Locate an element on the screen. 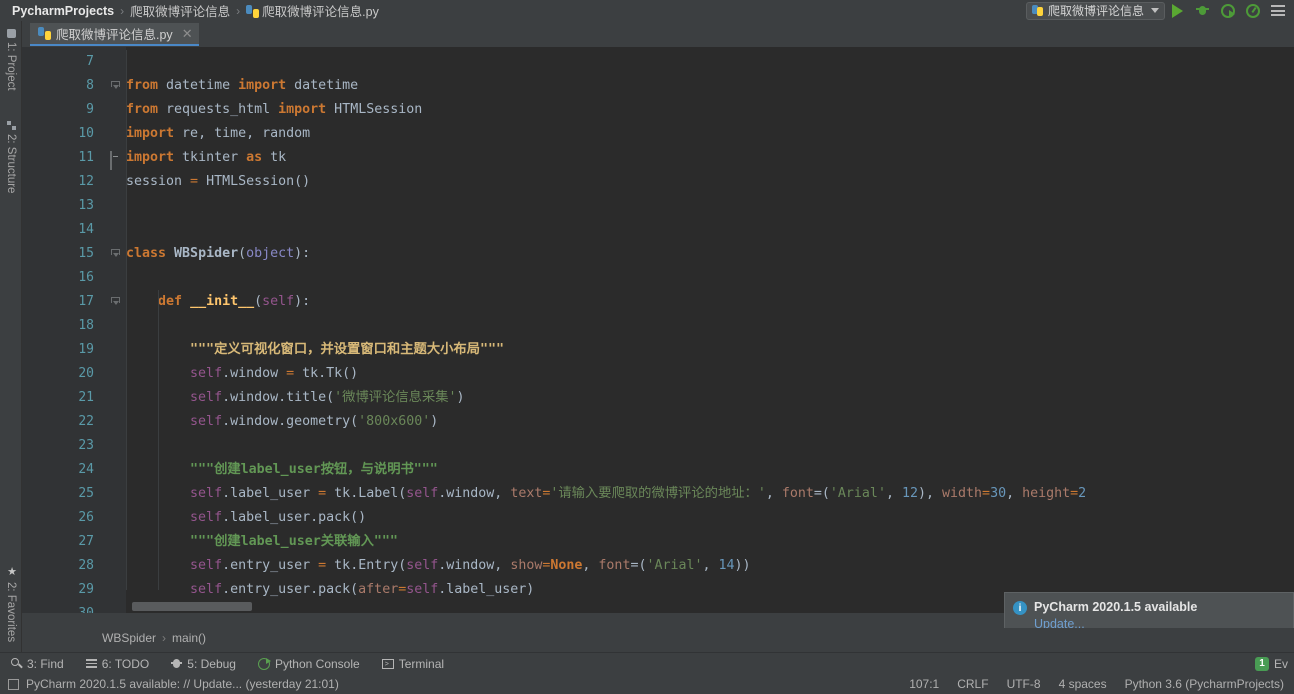 This screenshot has height=694, width=1294. code-line: session = HTMLSession() is located at coordinates (218, 182).